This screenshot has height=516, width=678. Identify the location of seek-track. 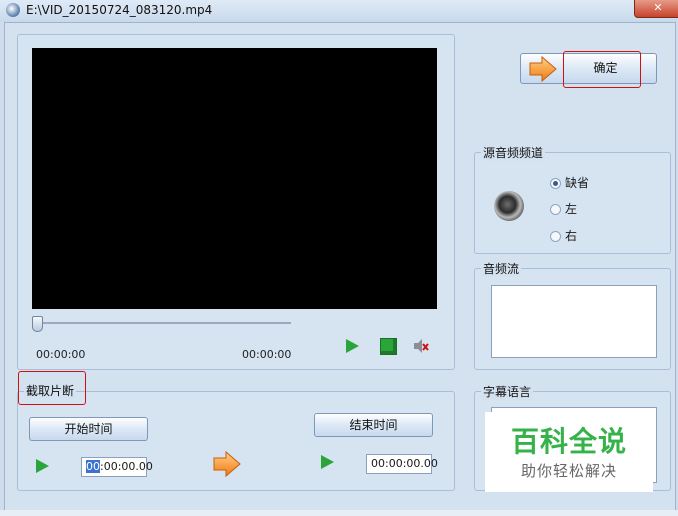
(164, 323).